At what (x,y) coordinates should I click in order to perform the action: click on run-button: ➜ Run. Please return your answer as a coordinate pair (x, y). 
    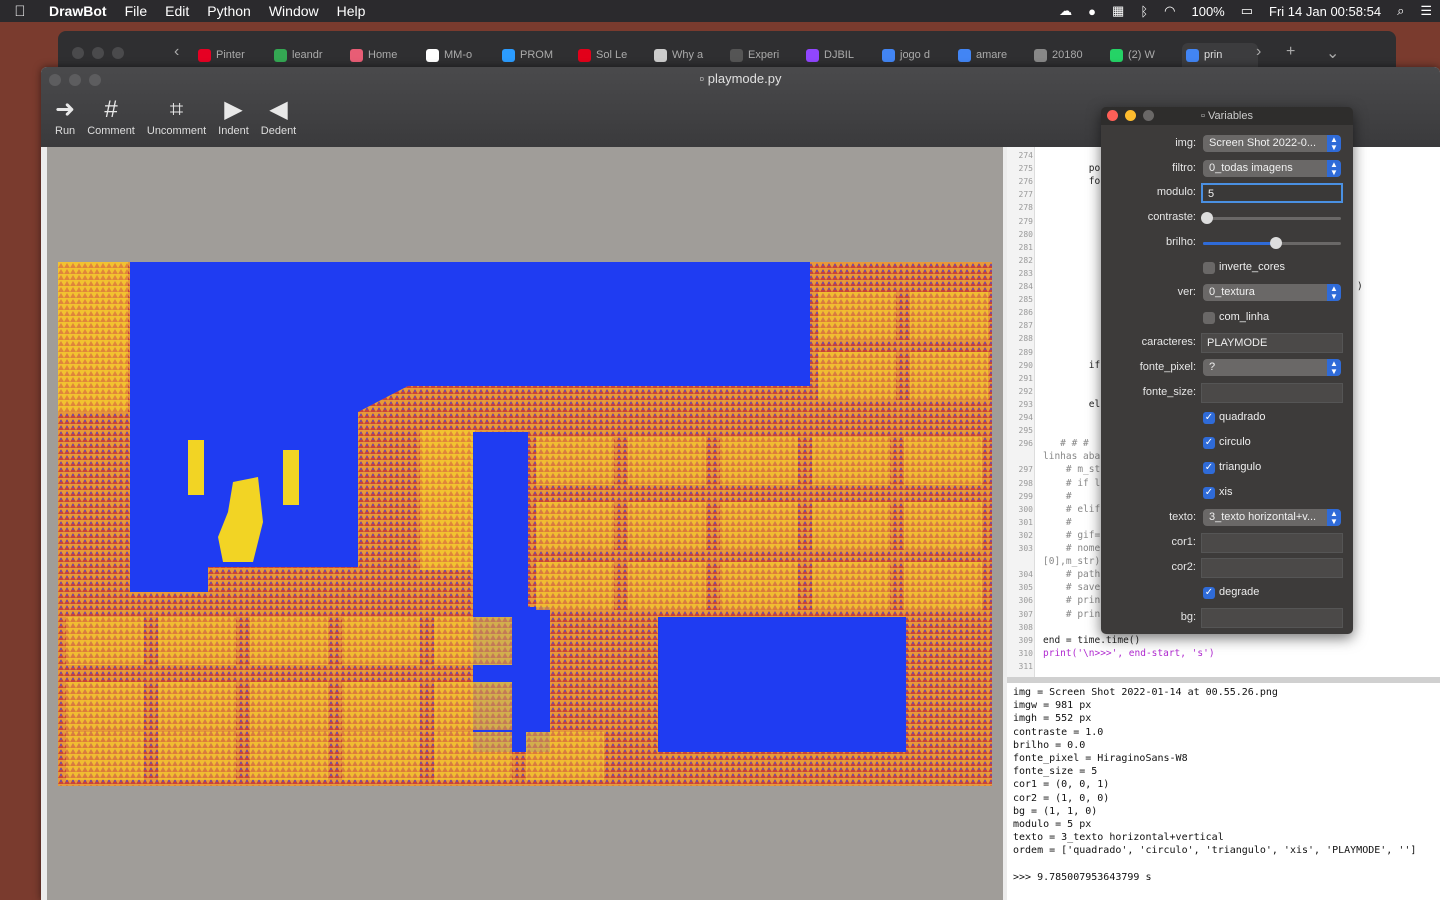
    Looking at the image, I should click on (65, 116).